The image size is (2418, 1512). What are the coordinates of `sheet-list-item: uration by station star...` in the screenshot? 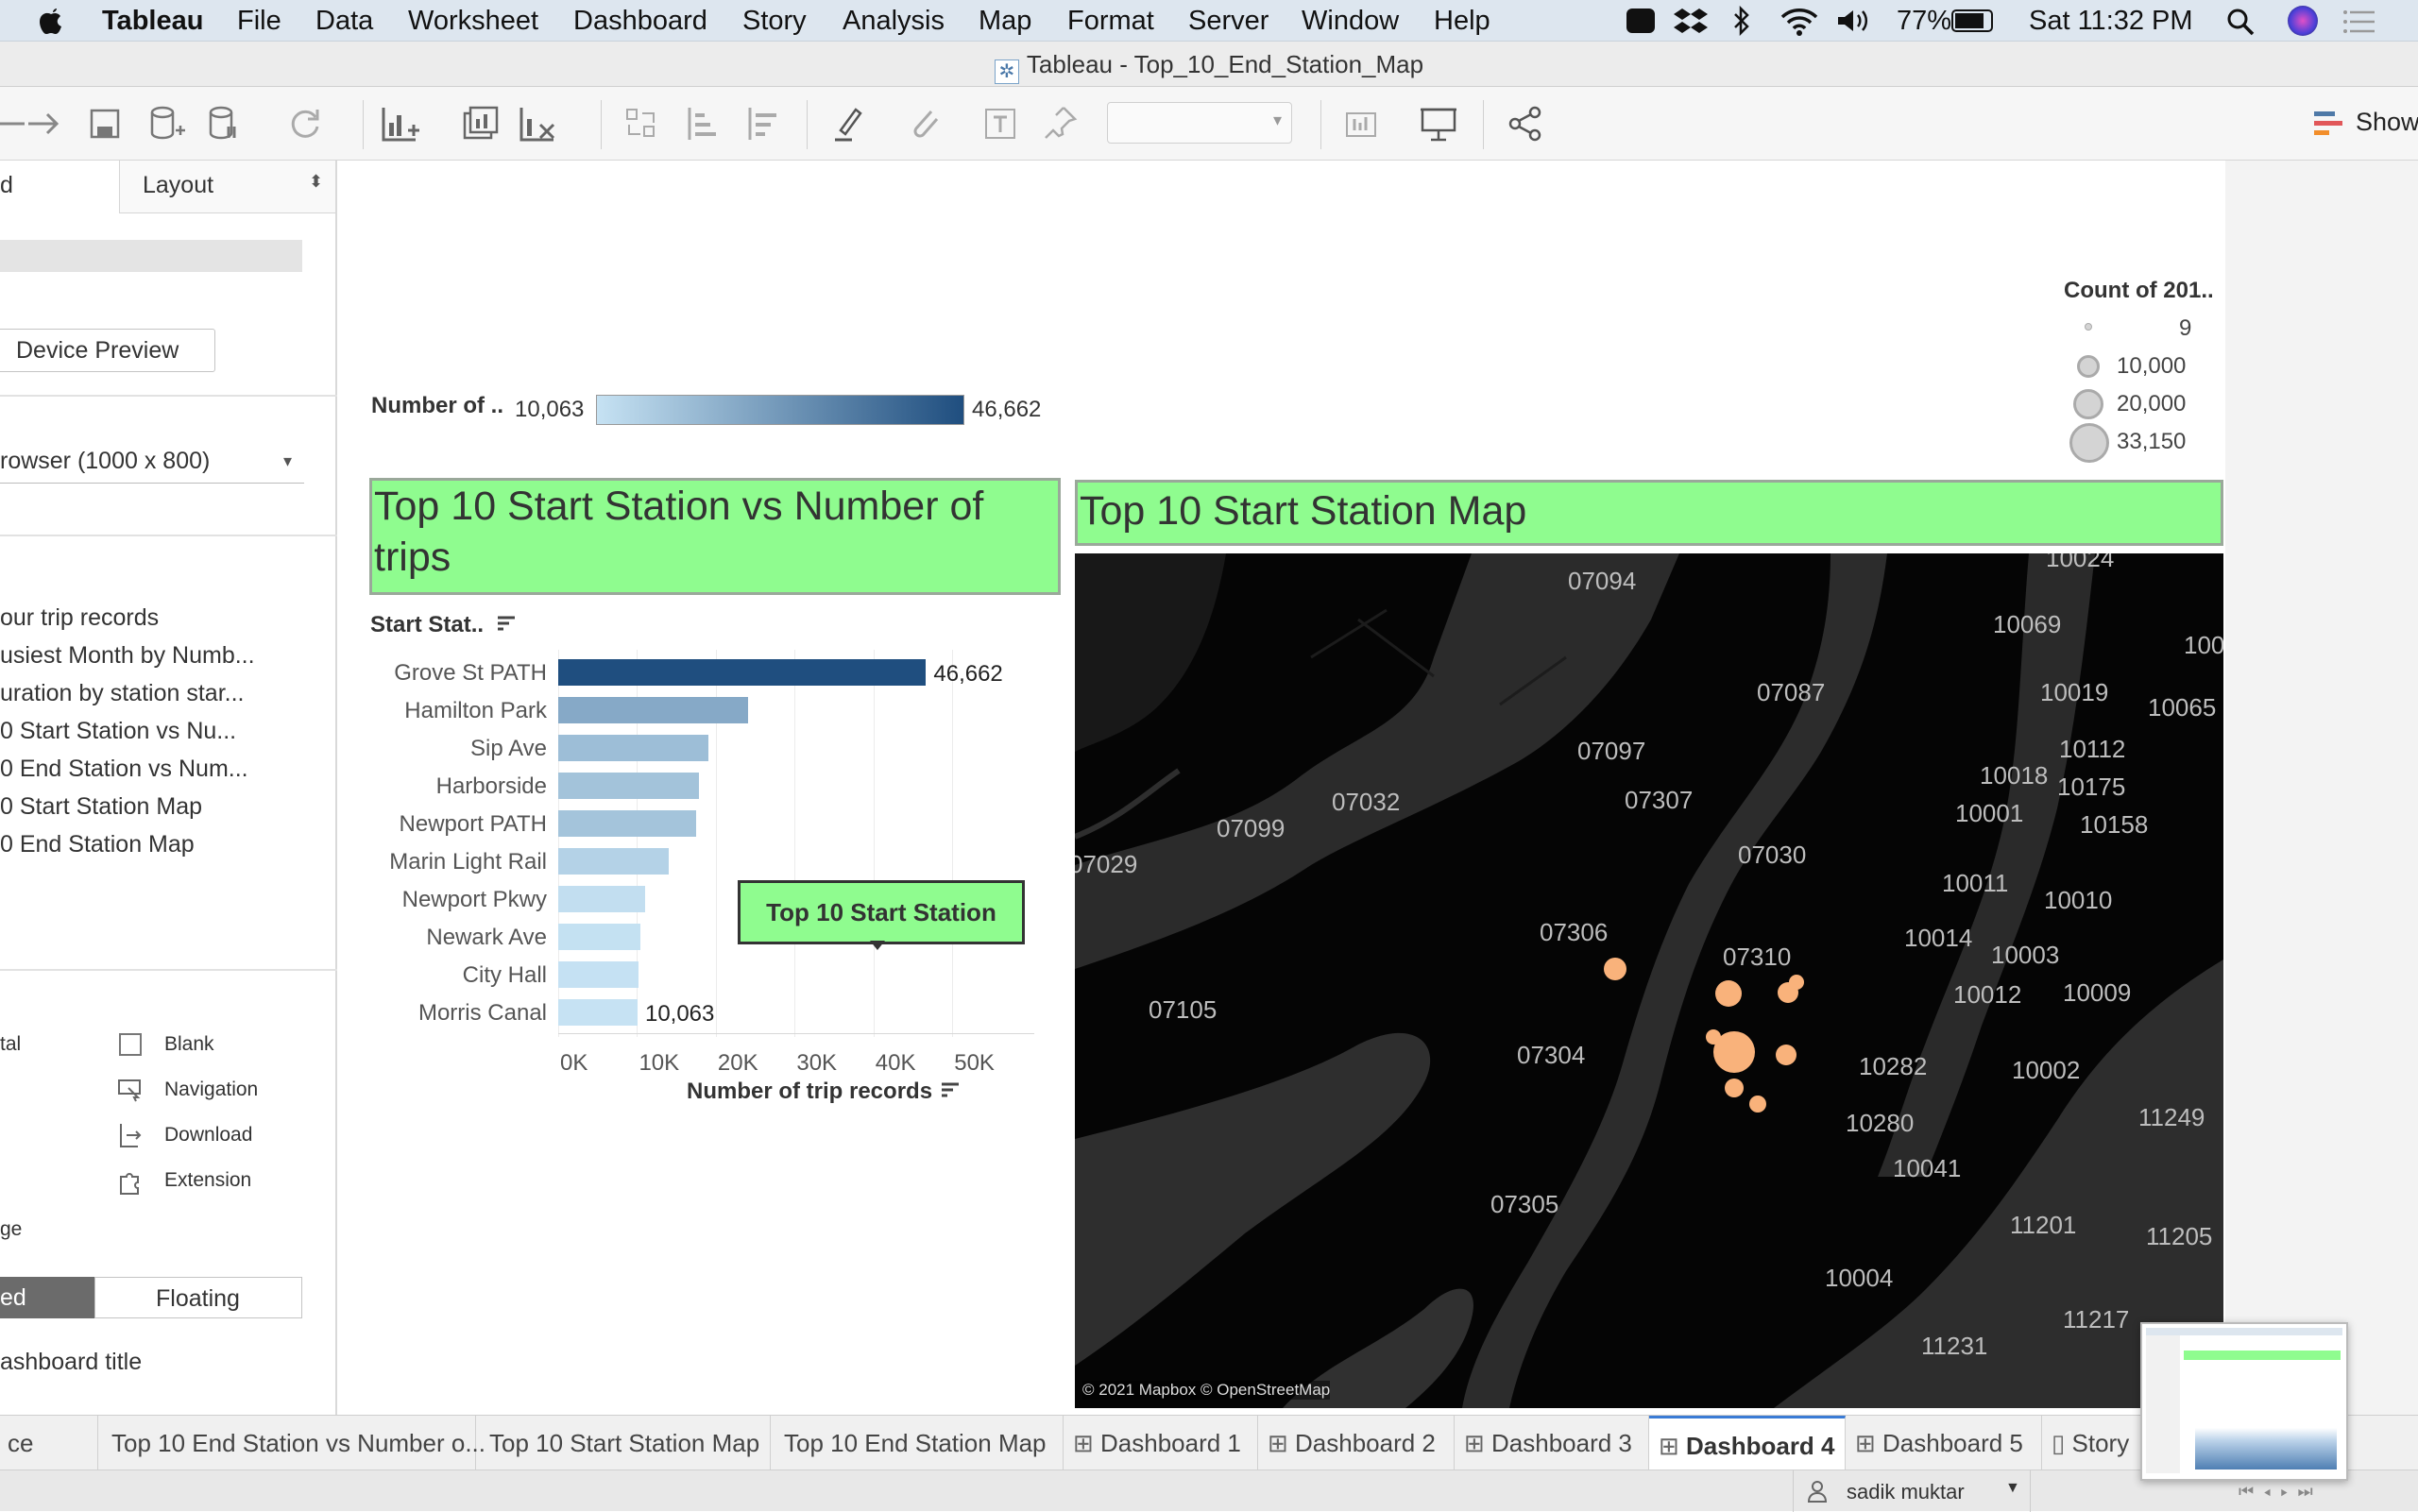 It's located at (122, 694).